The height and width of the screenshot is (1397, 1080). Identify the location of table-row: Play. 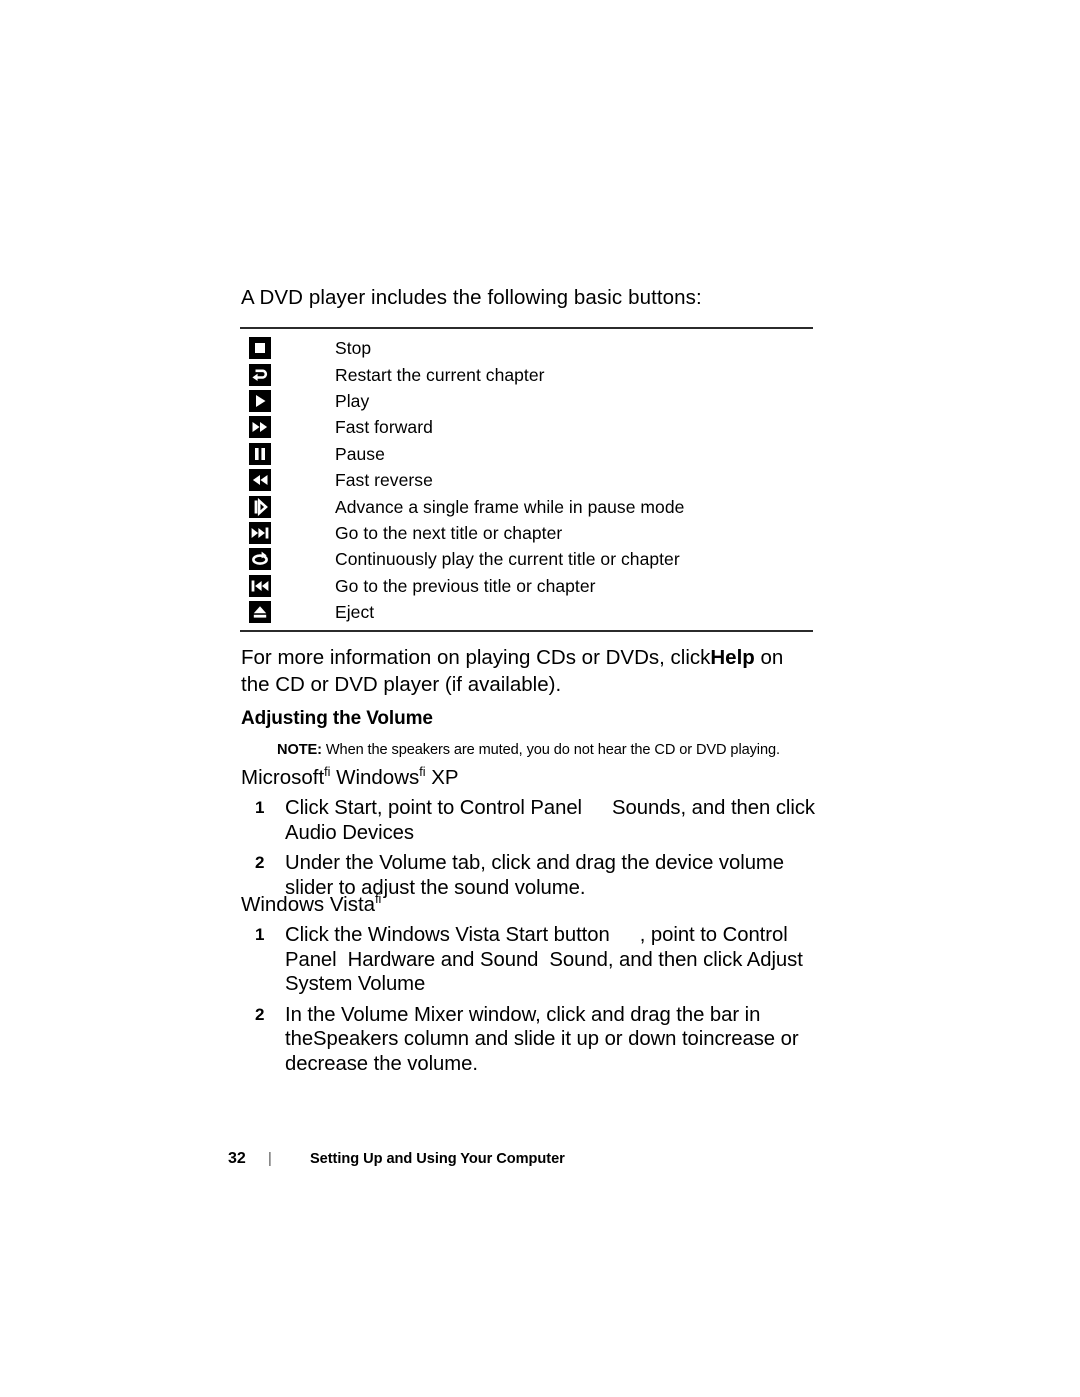
(526, 401).